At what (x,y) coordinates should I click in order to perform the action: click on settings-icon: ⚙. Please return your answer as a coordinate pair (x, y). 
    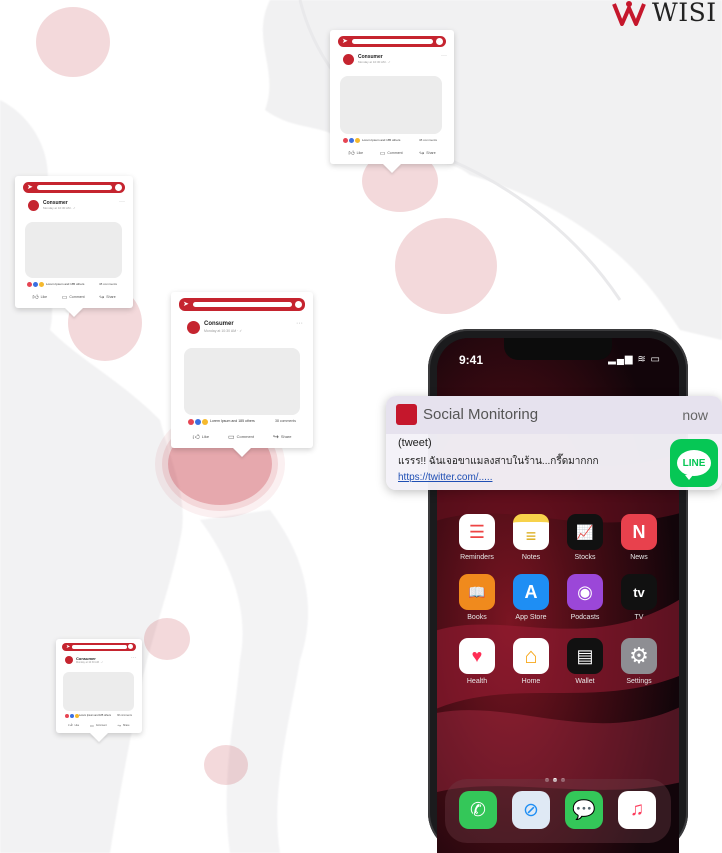
    Looking at the image, I should click on (639, 656).